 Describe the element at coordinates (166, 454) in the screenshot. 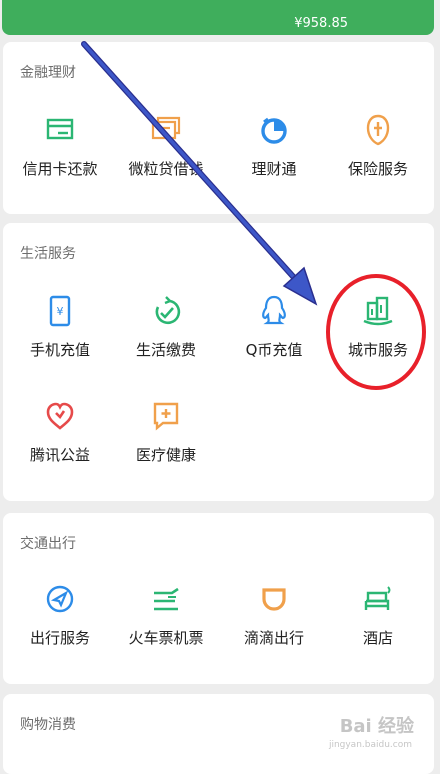

I see `item-label: 医疗健康` at that location.